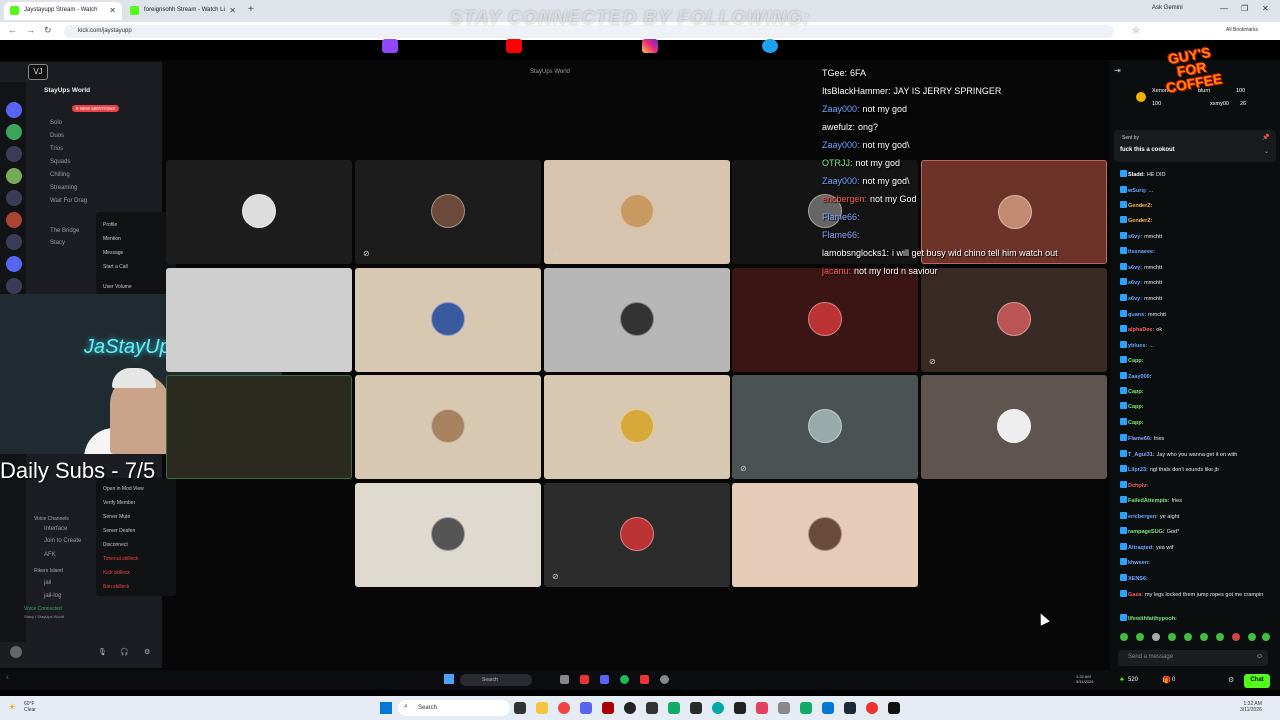 This screenshot has width=1280, height=720. Describe the element at coordinates (57, 136) in the screenshot. I see `channel-duos: Duos` at that location.